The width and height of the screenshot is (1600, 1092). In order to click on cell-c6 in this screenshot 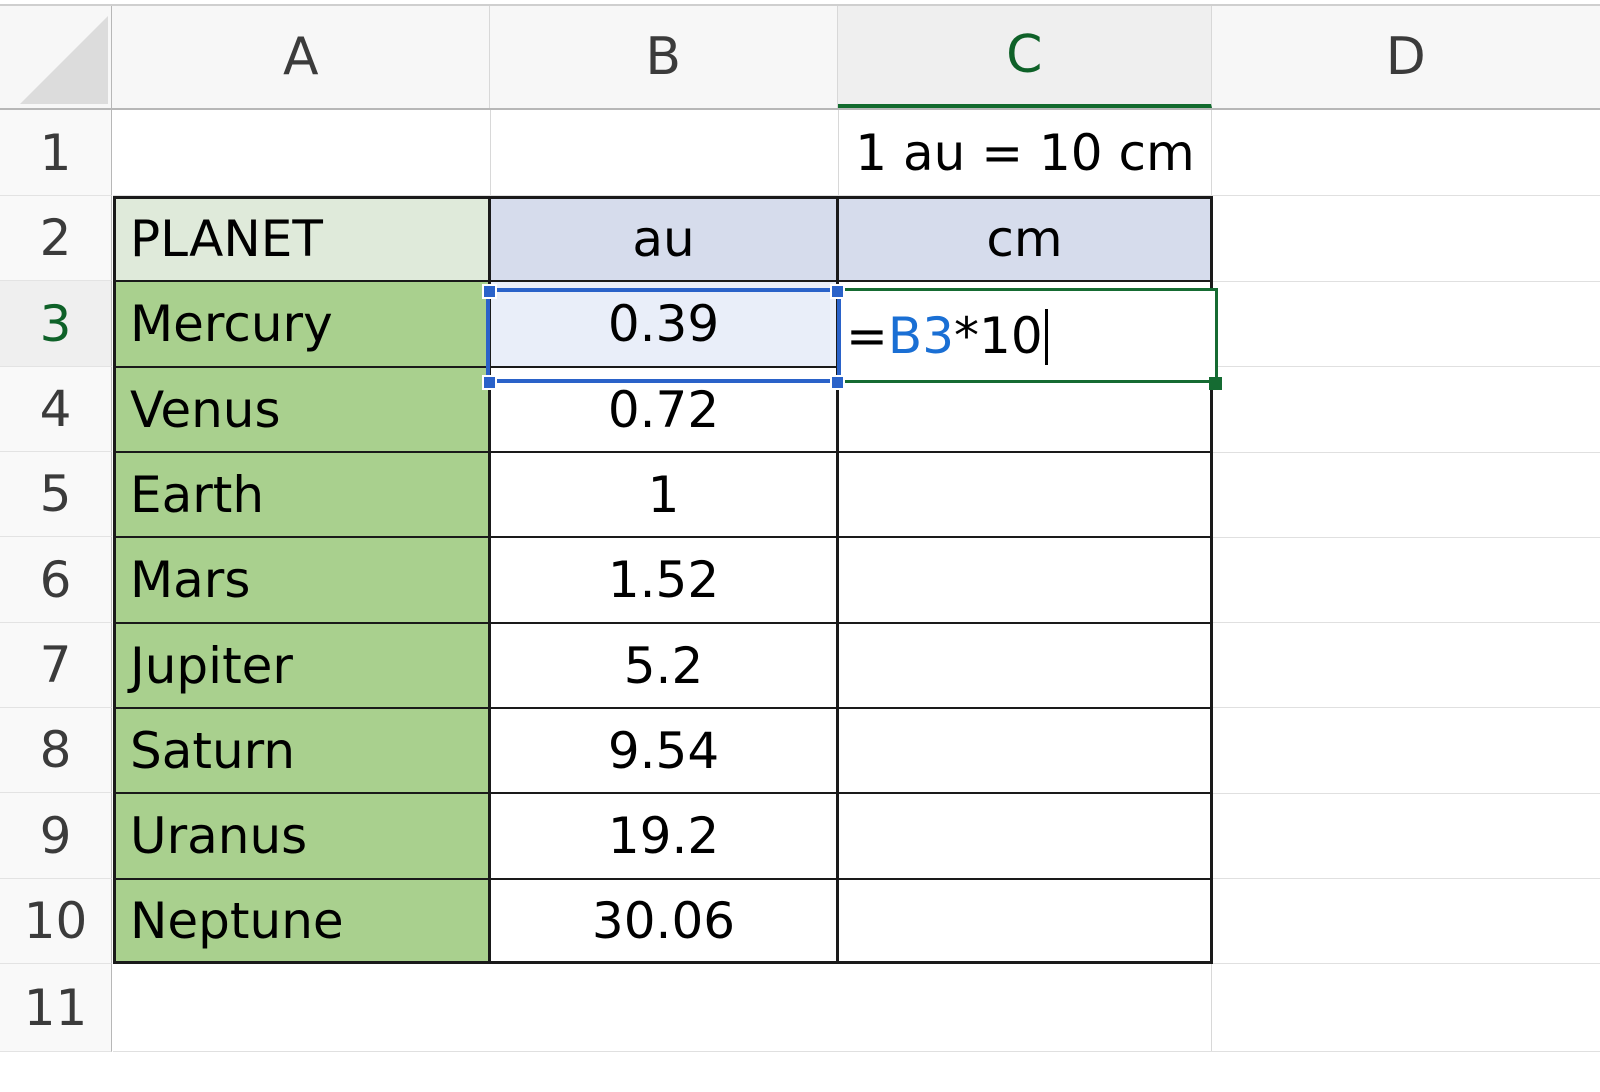, I will do `click(1024, 580)`.